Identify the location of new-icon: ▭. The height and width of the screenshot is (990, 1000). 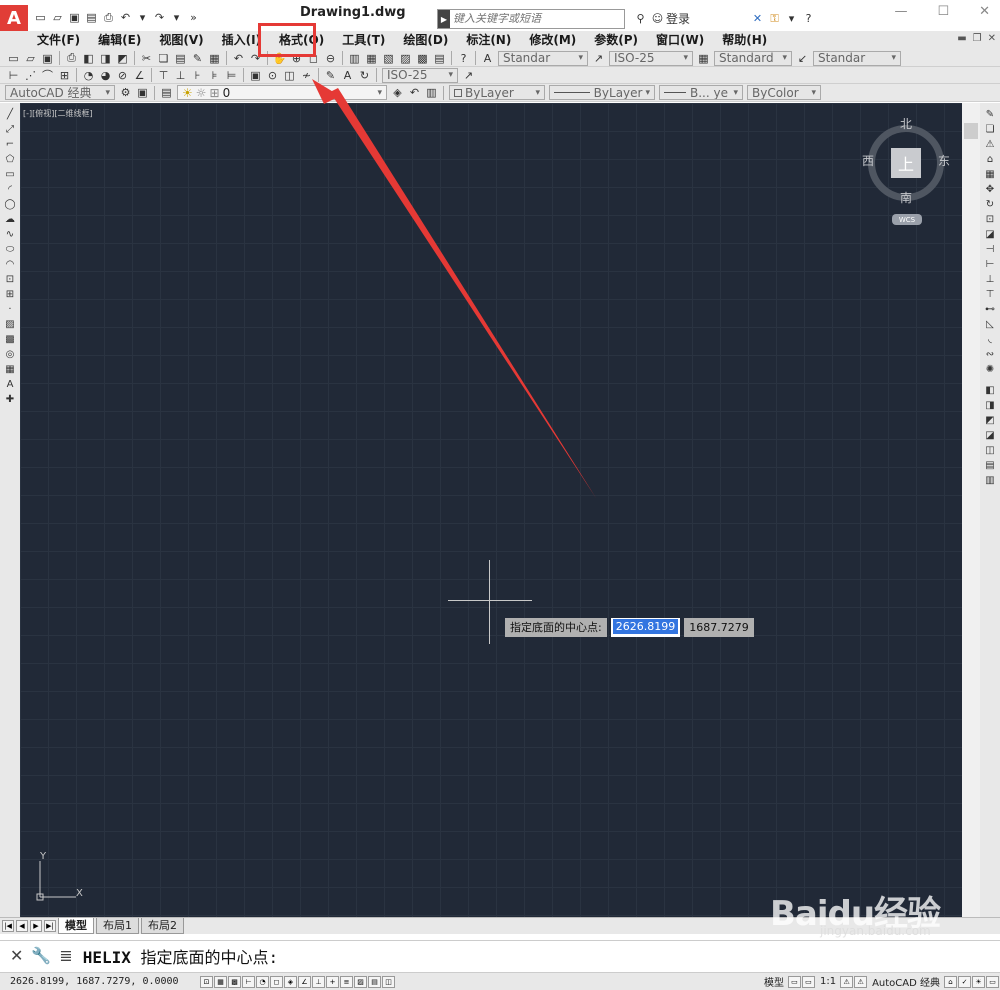
(13, 58).